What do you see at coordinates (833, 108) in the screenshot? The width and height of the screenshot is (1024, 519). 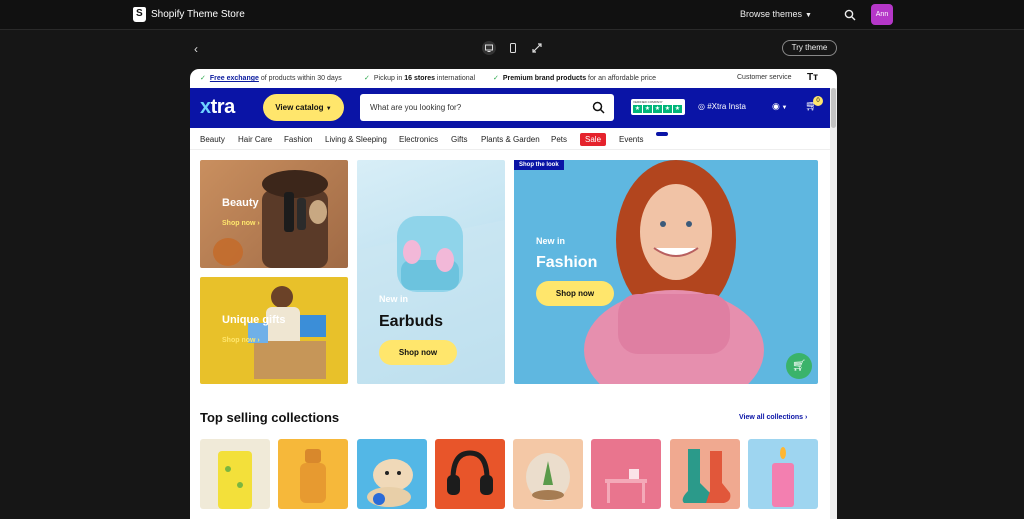 I see `scroll-thumb` at bounding box center [833, 108].